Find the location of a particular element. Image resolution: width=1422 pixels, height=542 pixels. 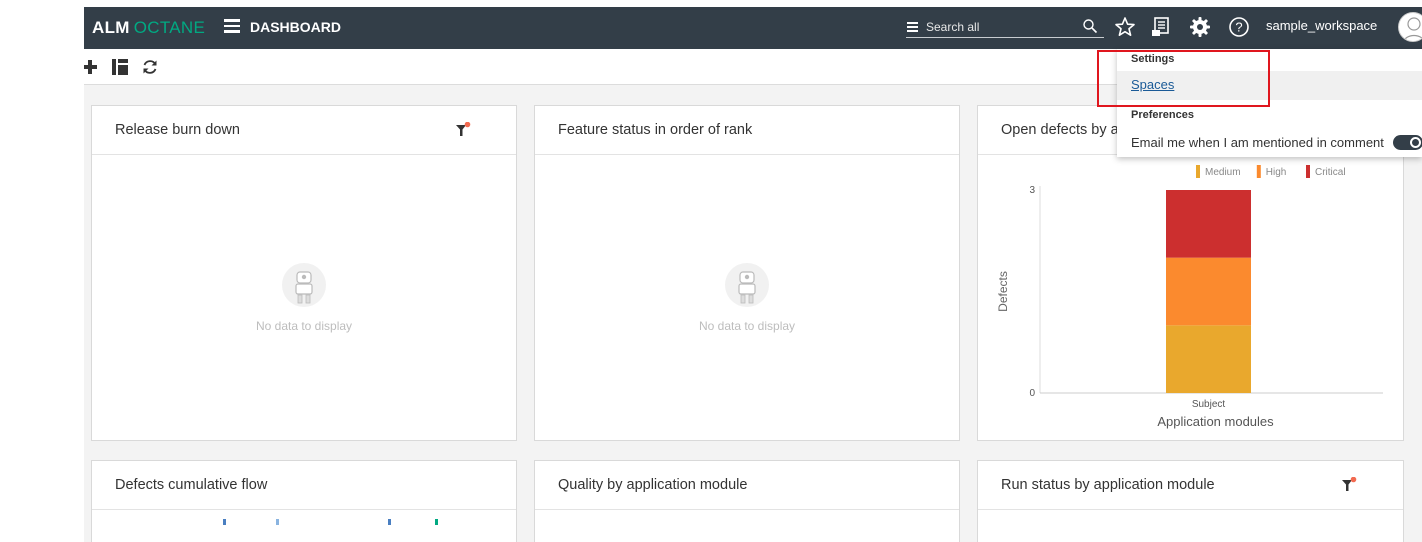

x-axis-label: Application modules is located at coordinates (1215, 421).